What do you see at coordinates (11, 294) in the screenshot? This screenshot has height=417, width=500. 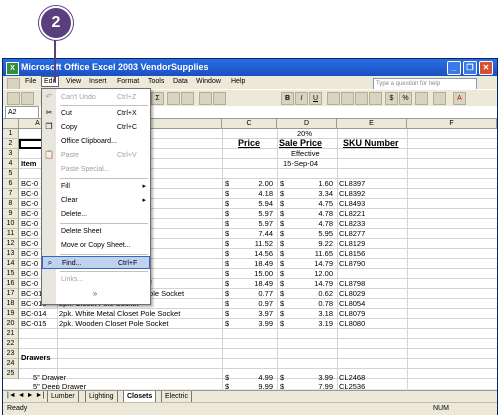 I see `row-header-17: 17` at bounding box center [11, 294].